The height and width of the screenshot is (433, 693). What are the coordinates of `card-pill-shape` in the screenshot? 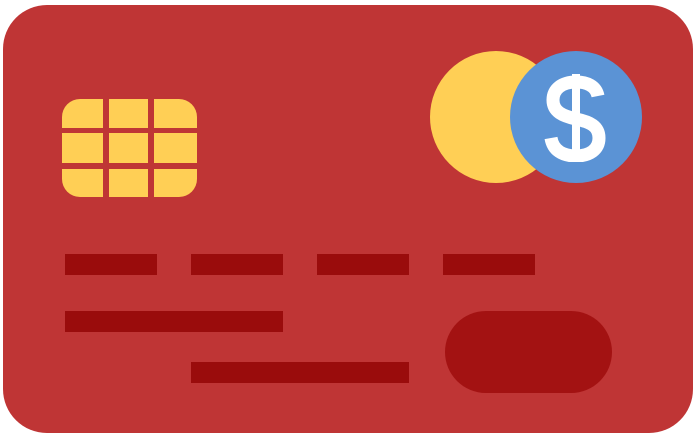 It's located at (528, 352).